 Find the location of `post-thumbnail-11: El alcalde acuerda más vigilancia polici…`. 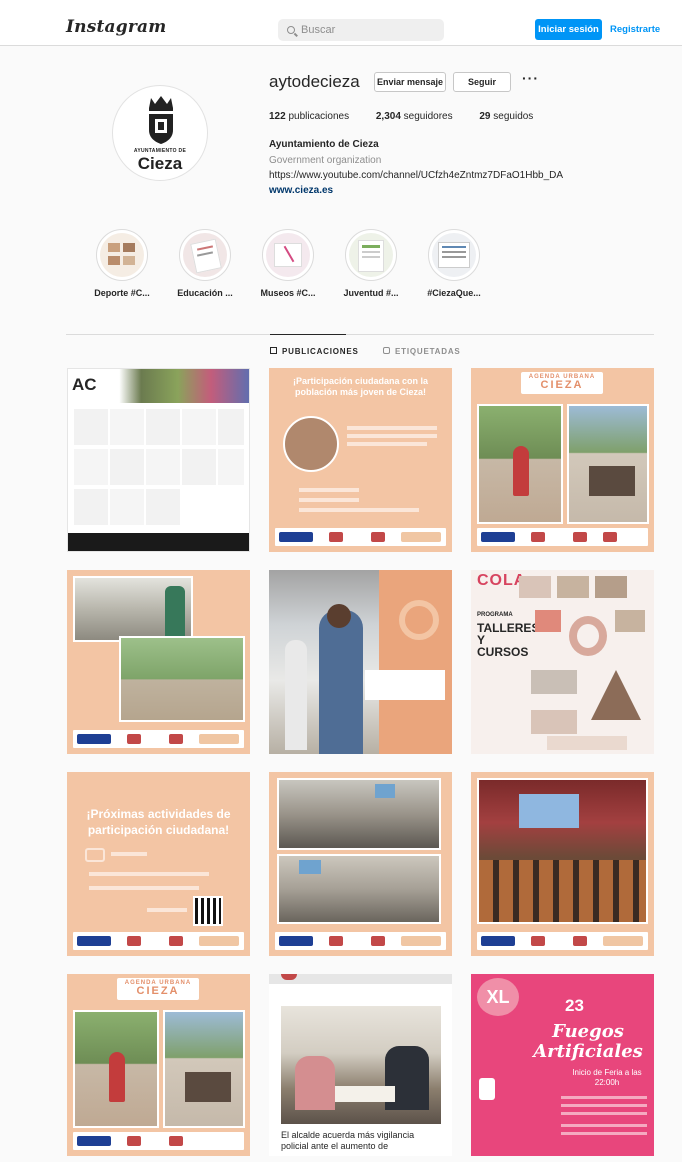

post-thumbnail-11: El alcalde acuerda más vigilancia polici… is located at coordinates (360, 1065).